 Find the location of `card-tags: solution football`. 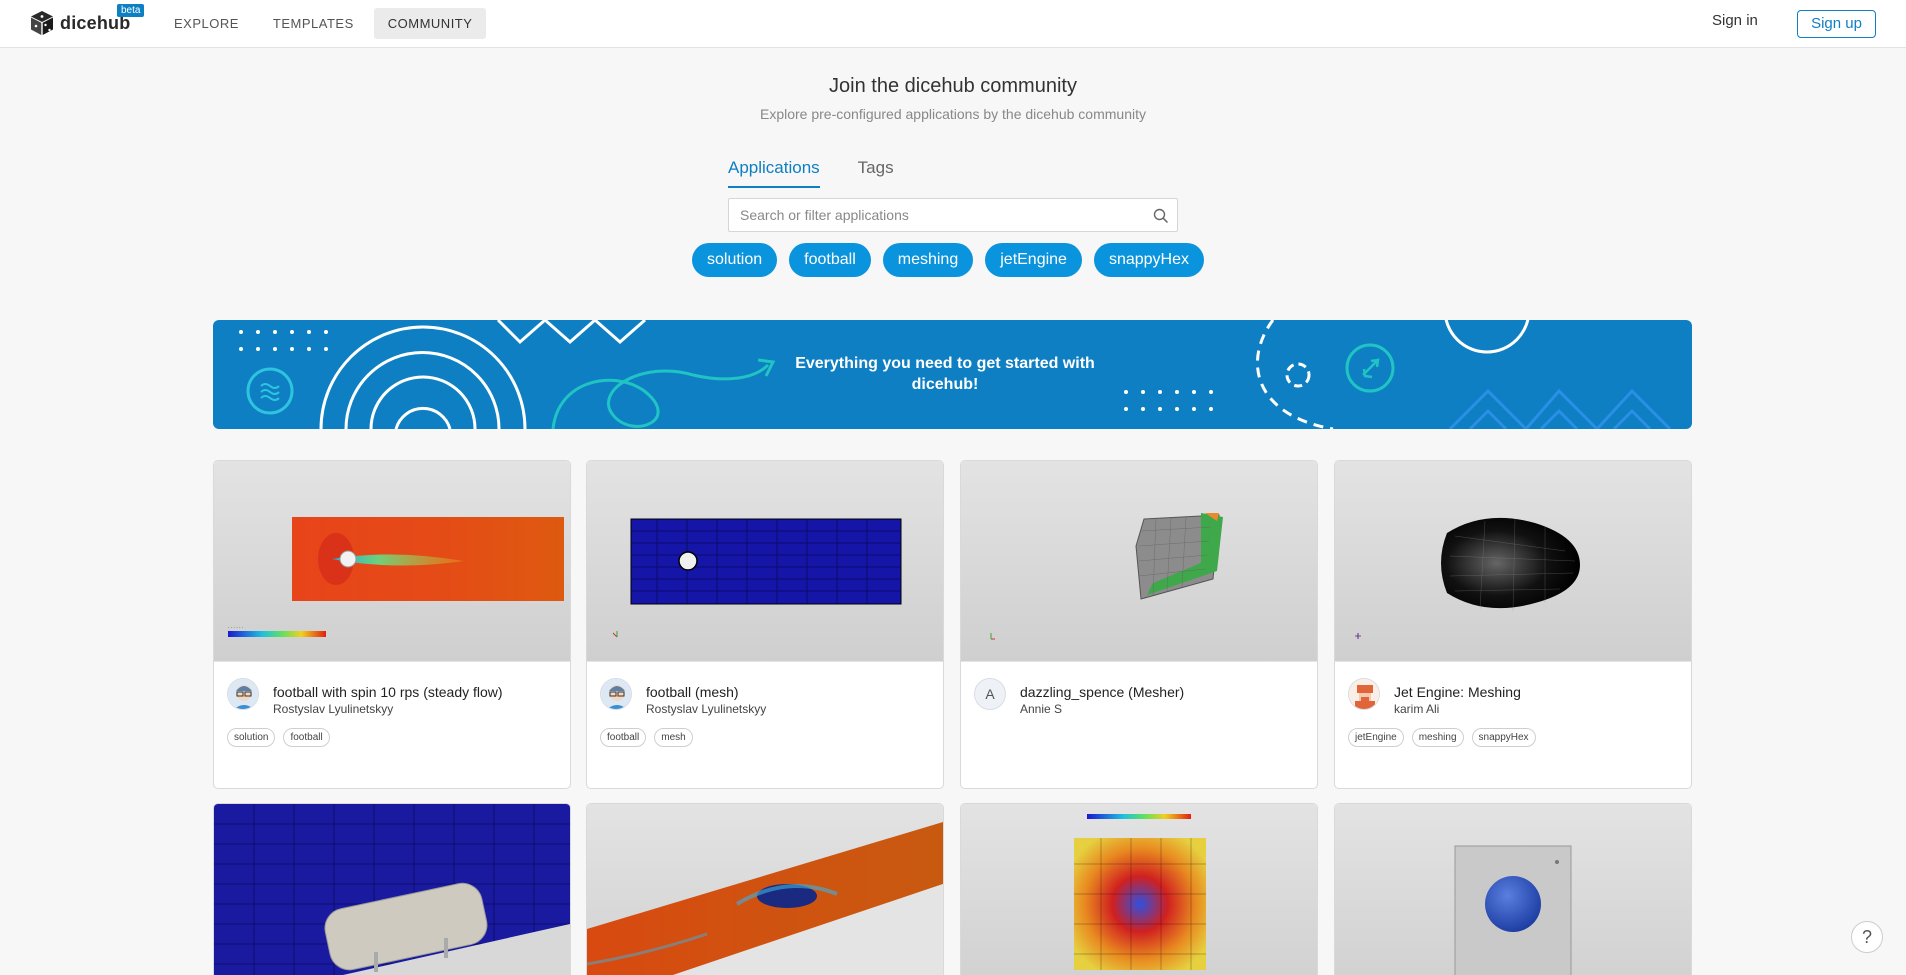

card-tags: solution football is located at coordinates (278, 737).